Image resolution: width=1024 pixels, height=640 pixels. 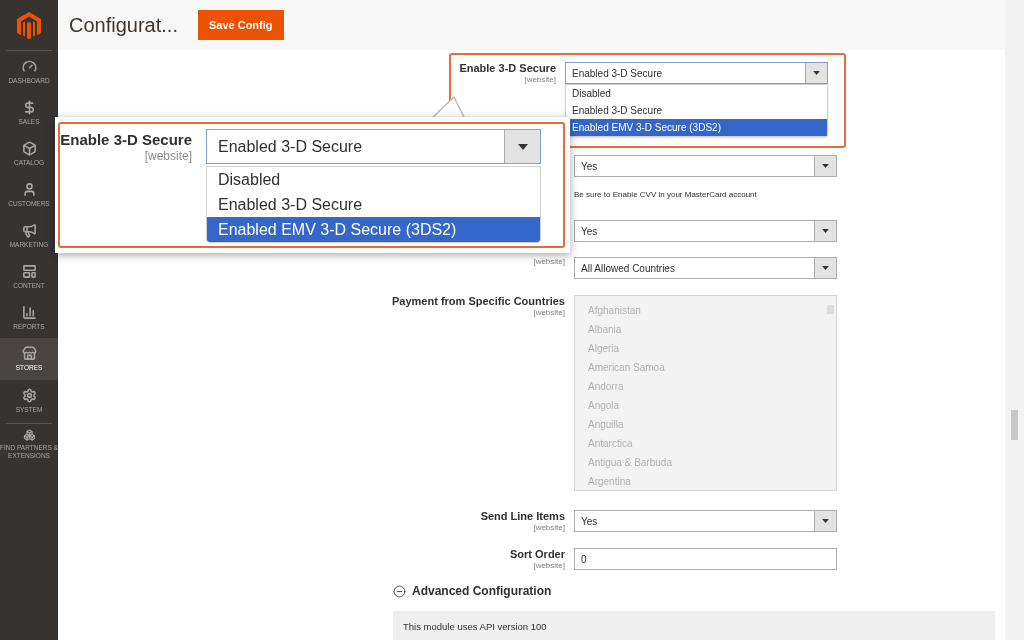 I want to click on callout-select-value: Enabled 3-D Secure, so click(x=290, y=146).